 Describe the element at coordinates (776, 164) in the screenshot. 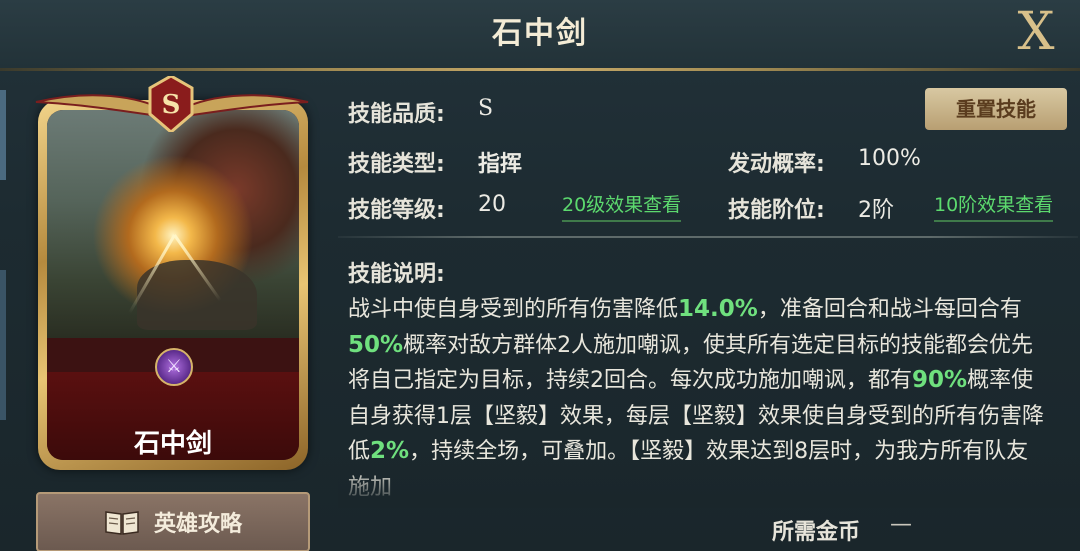

I see `trigger-rate-label: 发动概率:` at that location.